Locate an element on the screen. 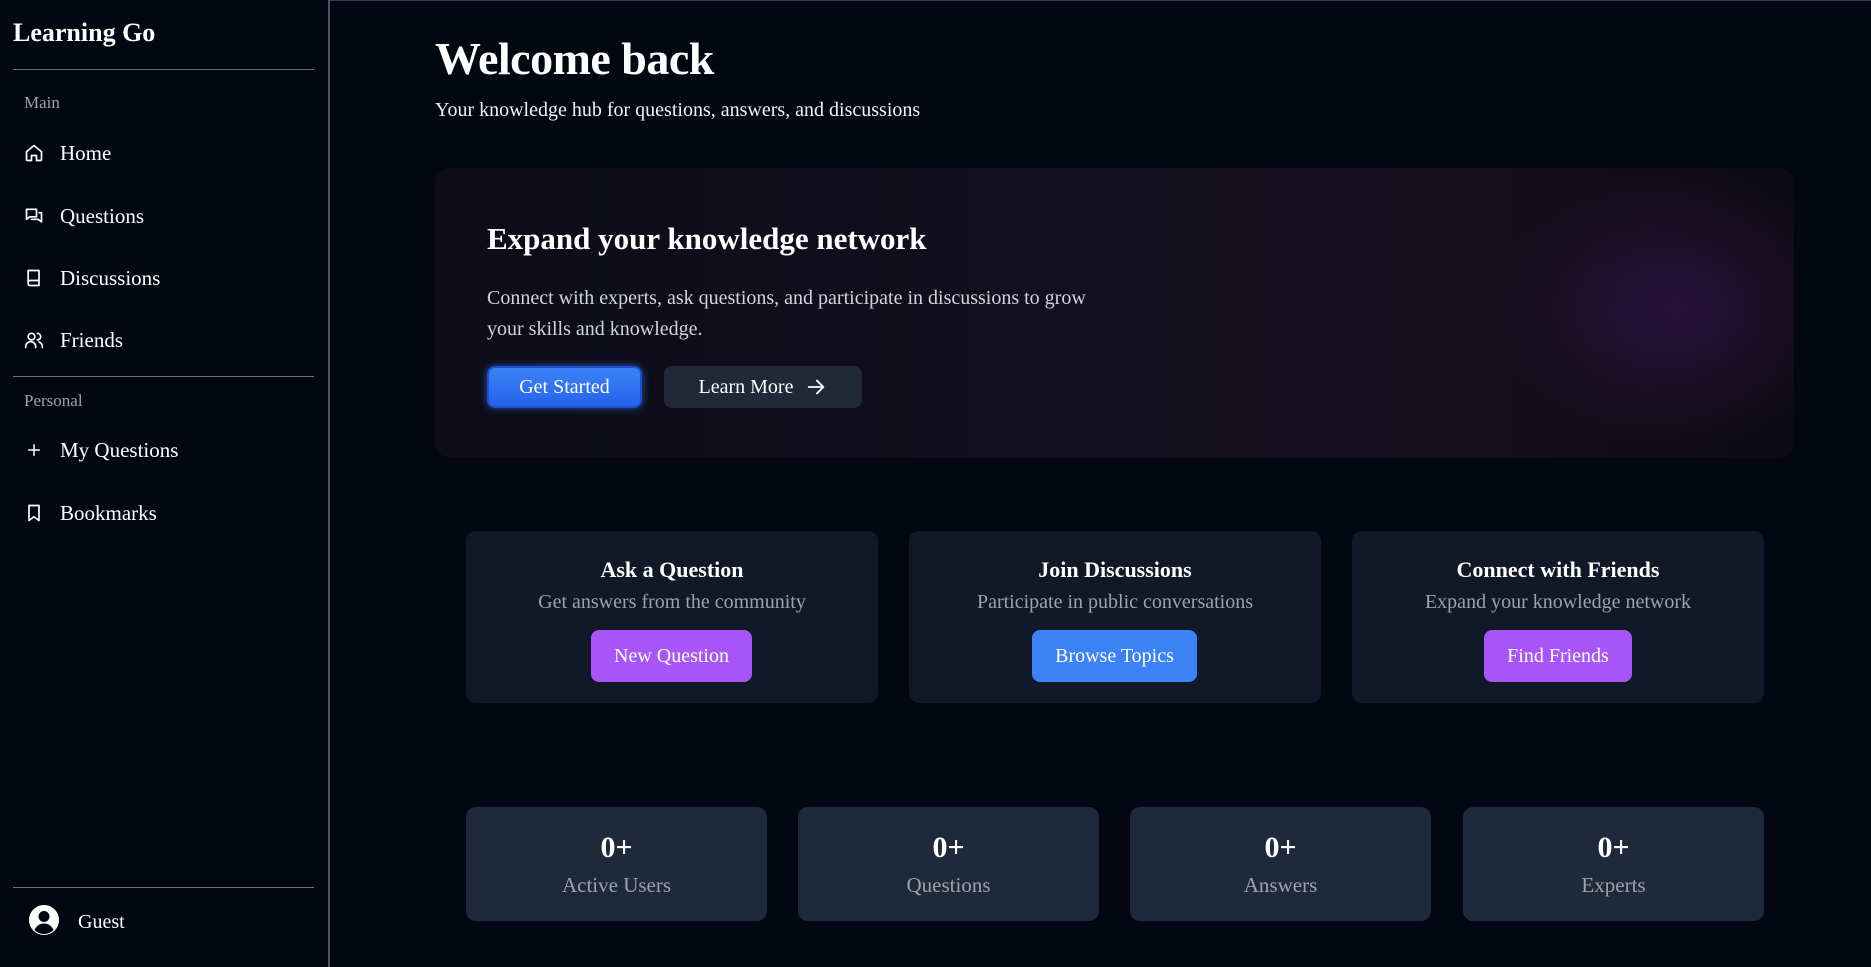 The height and width of the screenshot is (967, 1871). stat-experts: 0+ Experts is located at coordinates (1613, 864).